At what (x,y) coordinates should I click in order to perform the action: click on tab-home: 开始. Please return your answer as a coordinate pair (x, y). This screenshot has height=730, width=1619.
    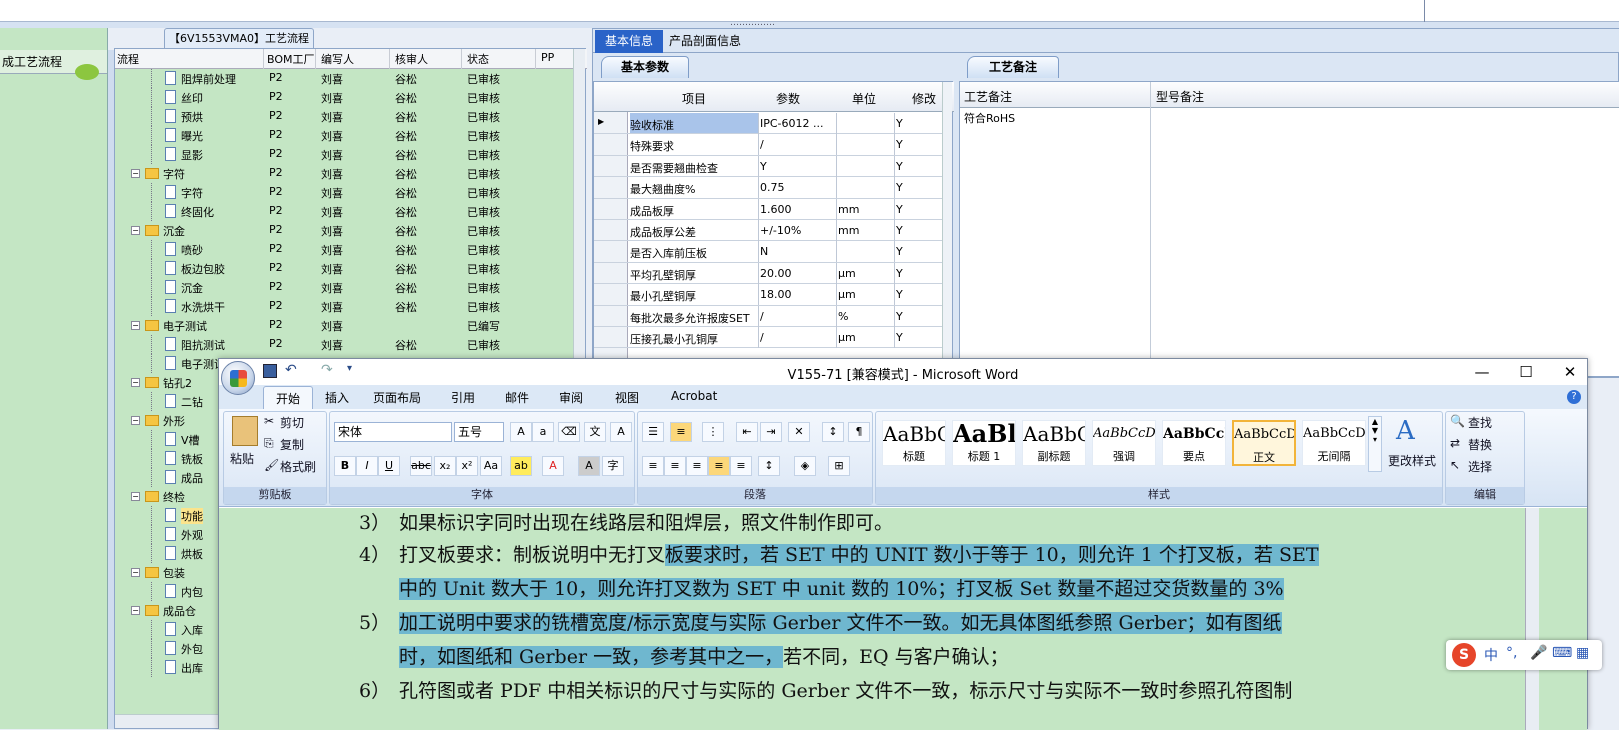
    Looking at the image, I should click on (288, 397).